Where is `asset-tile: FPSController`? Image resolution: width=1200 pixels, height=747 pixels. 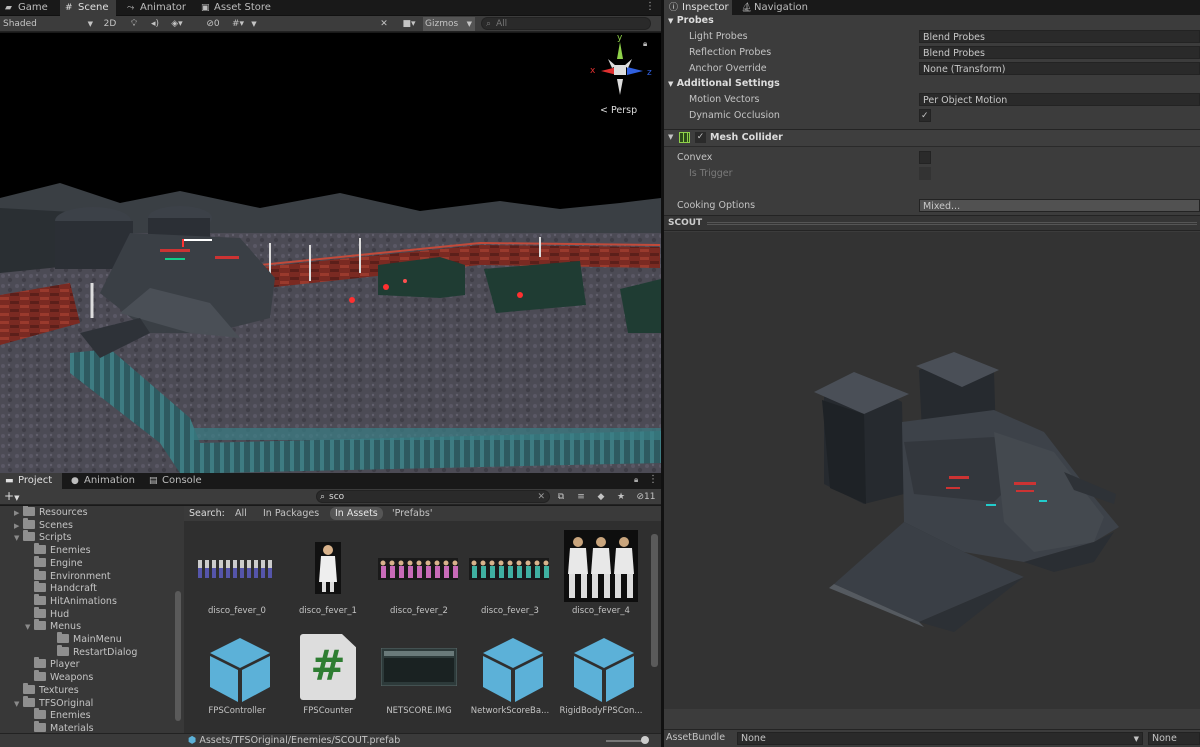
asset-tile: FPSController is located at coordinates (237, 675).